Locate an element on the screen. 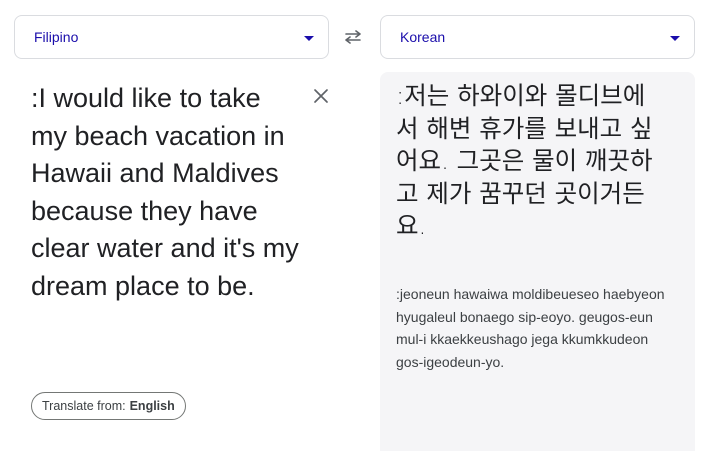 The width and height of the screenshot is (720, 451). target-language-label: Korean is located at coordinates (423, 37).